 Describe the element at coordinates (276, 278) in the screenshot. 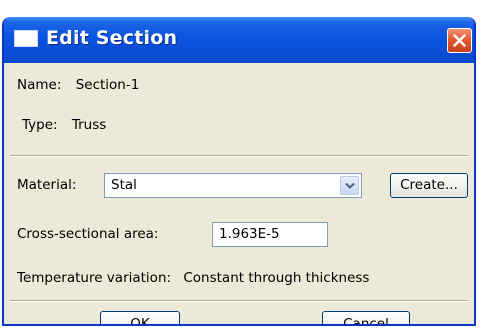

I see `temperature-value: Constant through thickness` at that location.